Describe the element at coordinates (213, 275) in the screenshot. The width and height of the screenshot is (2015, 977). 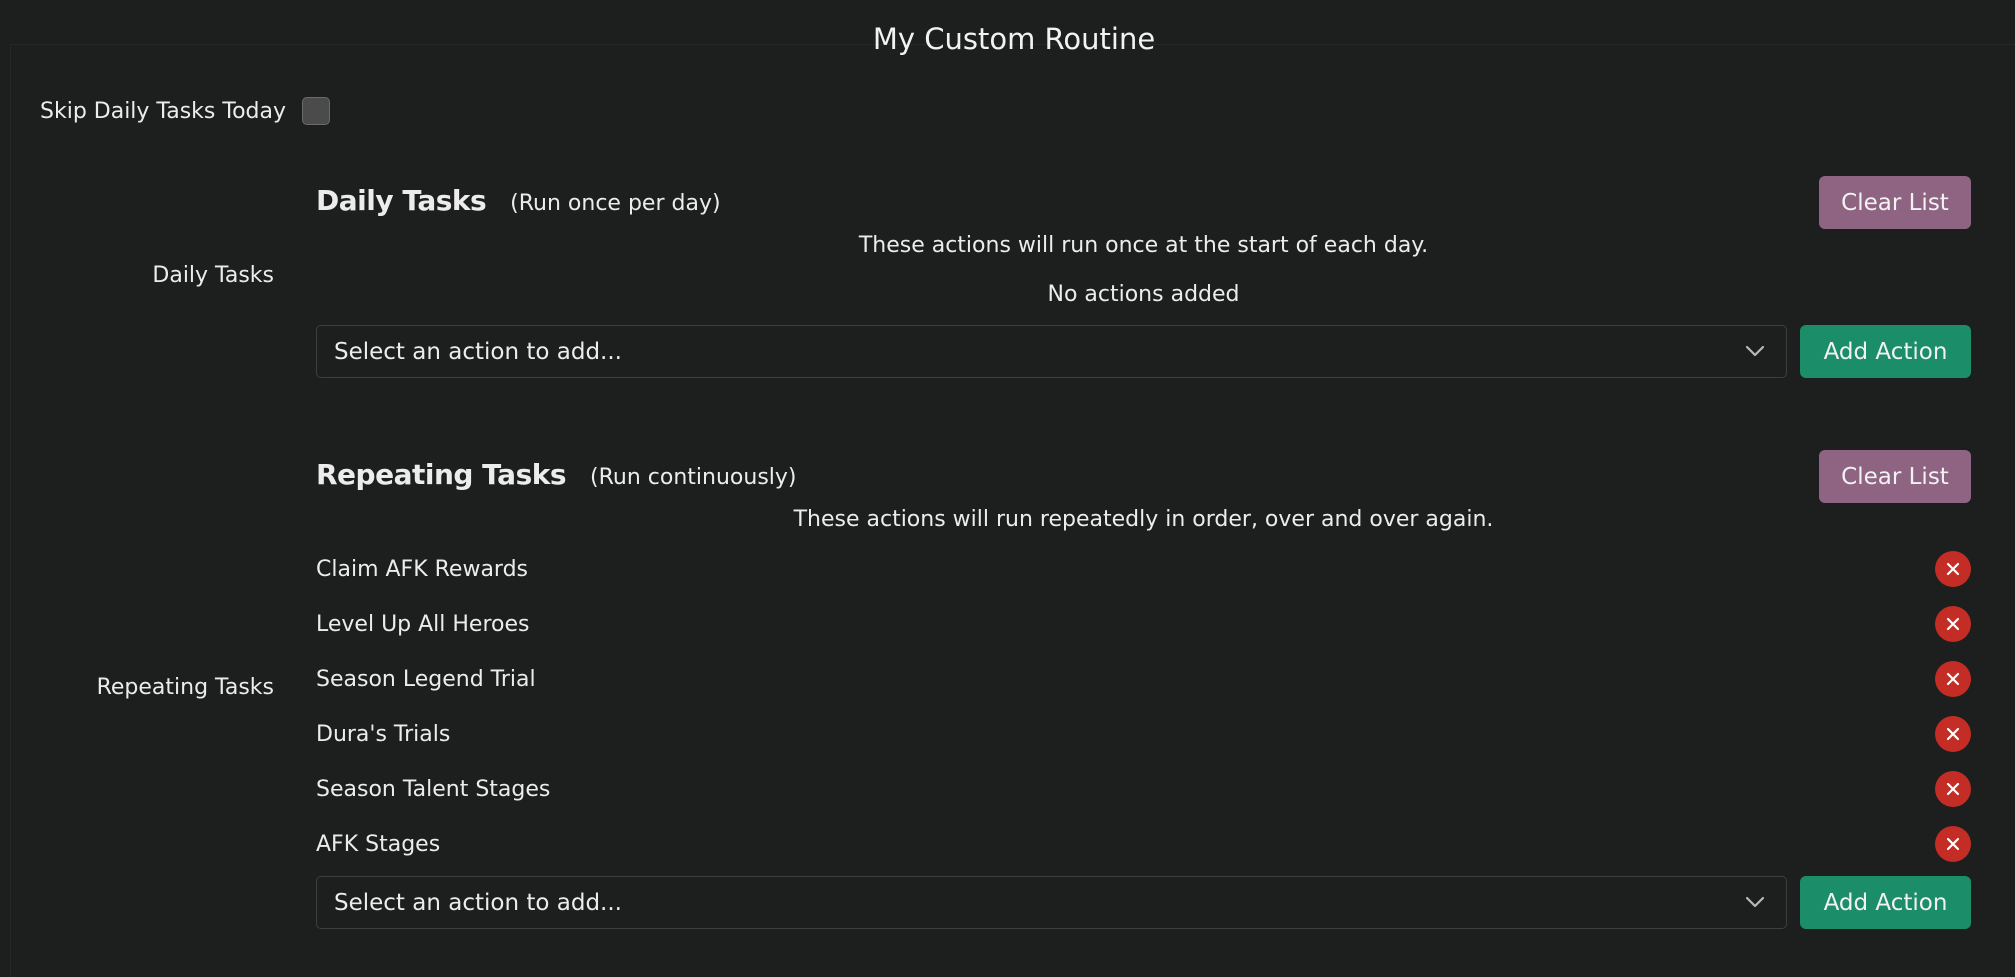
I see `daily-tasks-side-label: Daily Tasks` at that location.